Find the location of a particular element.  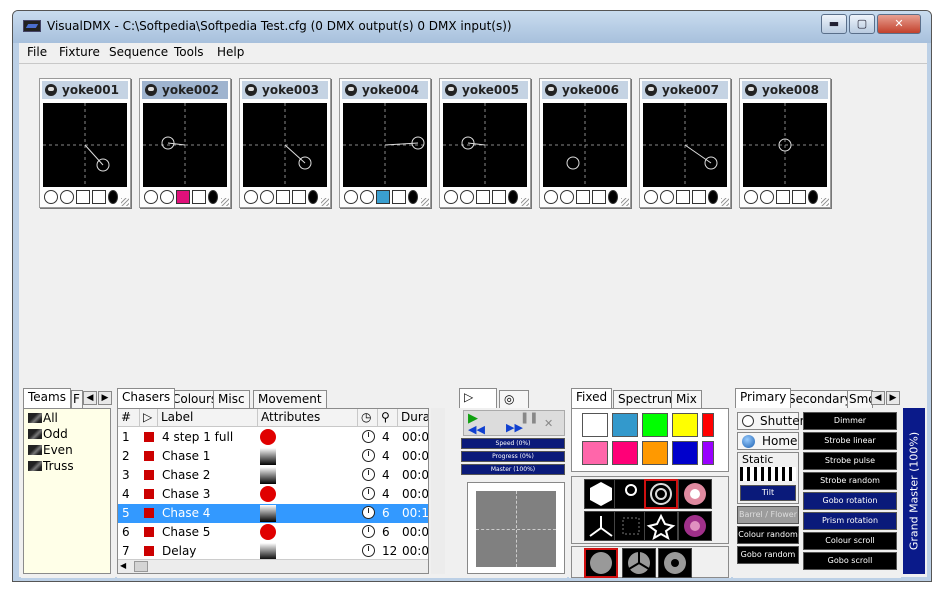

minimize-button: ▬ is located at coordinates (834, 24).